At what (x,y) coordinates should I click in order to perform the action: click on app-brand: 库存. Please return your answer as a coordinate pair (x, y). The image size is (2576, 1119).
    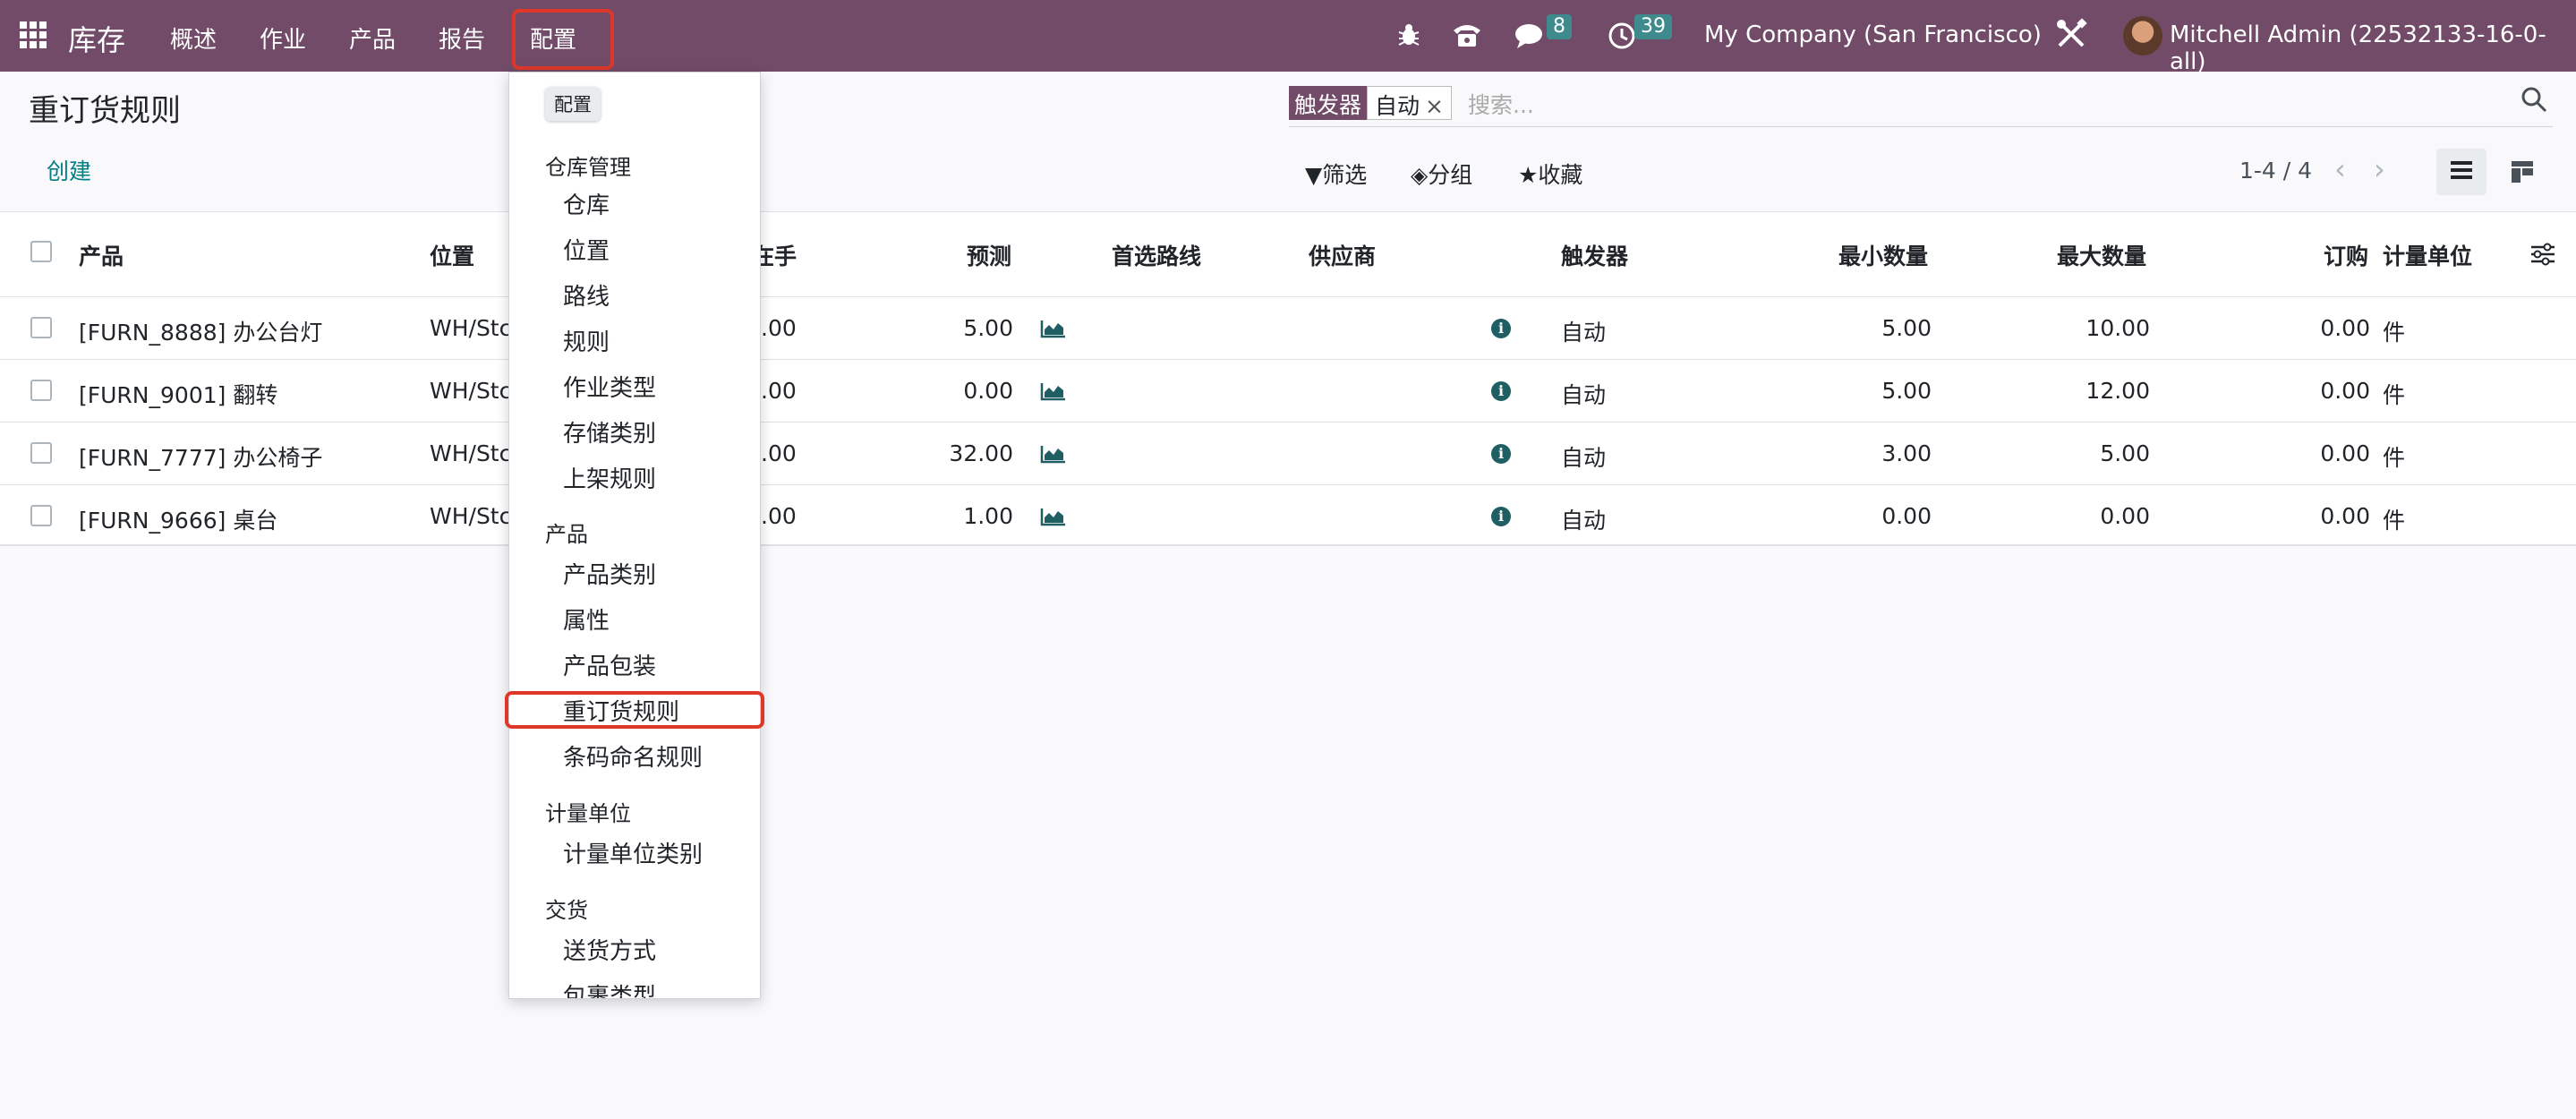
    Looking at the image, I should click on (96, 38).